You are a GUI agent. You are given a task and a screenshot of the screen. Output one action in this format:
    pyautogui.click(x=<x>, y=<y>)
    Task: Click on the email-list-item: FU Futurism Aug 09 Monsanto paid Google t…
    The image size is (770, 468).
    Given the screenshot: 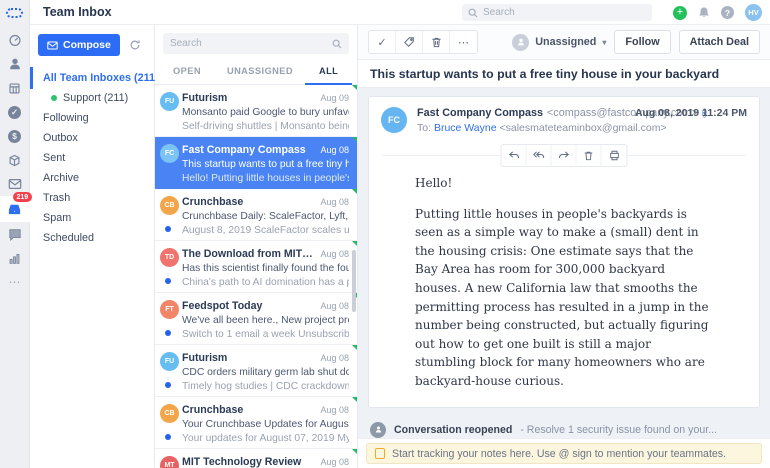 What is the action you would take?
    pyautogui.click(x=256, y=111)
    